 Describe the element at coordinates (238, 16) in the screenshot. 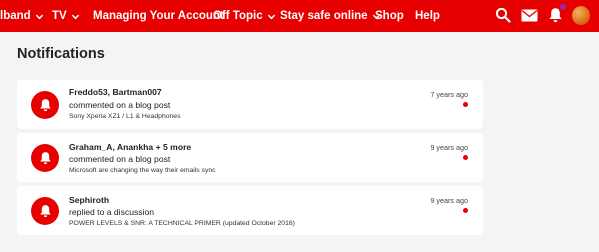

I see `nav-item-label: Off Topic` at that location.